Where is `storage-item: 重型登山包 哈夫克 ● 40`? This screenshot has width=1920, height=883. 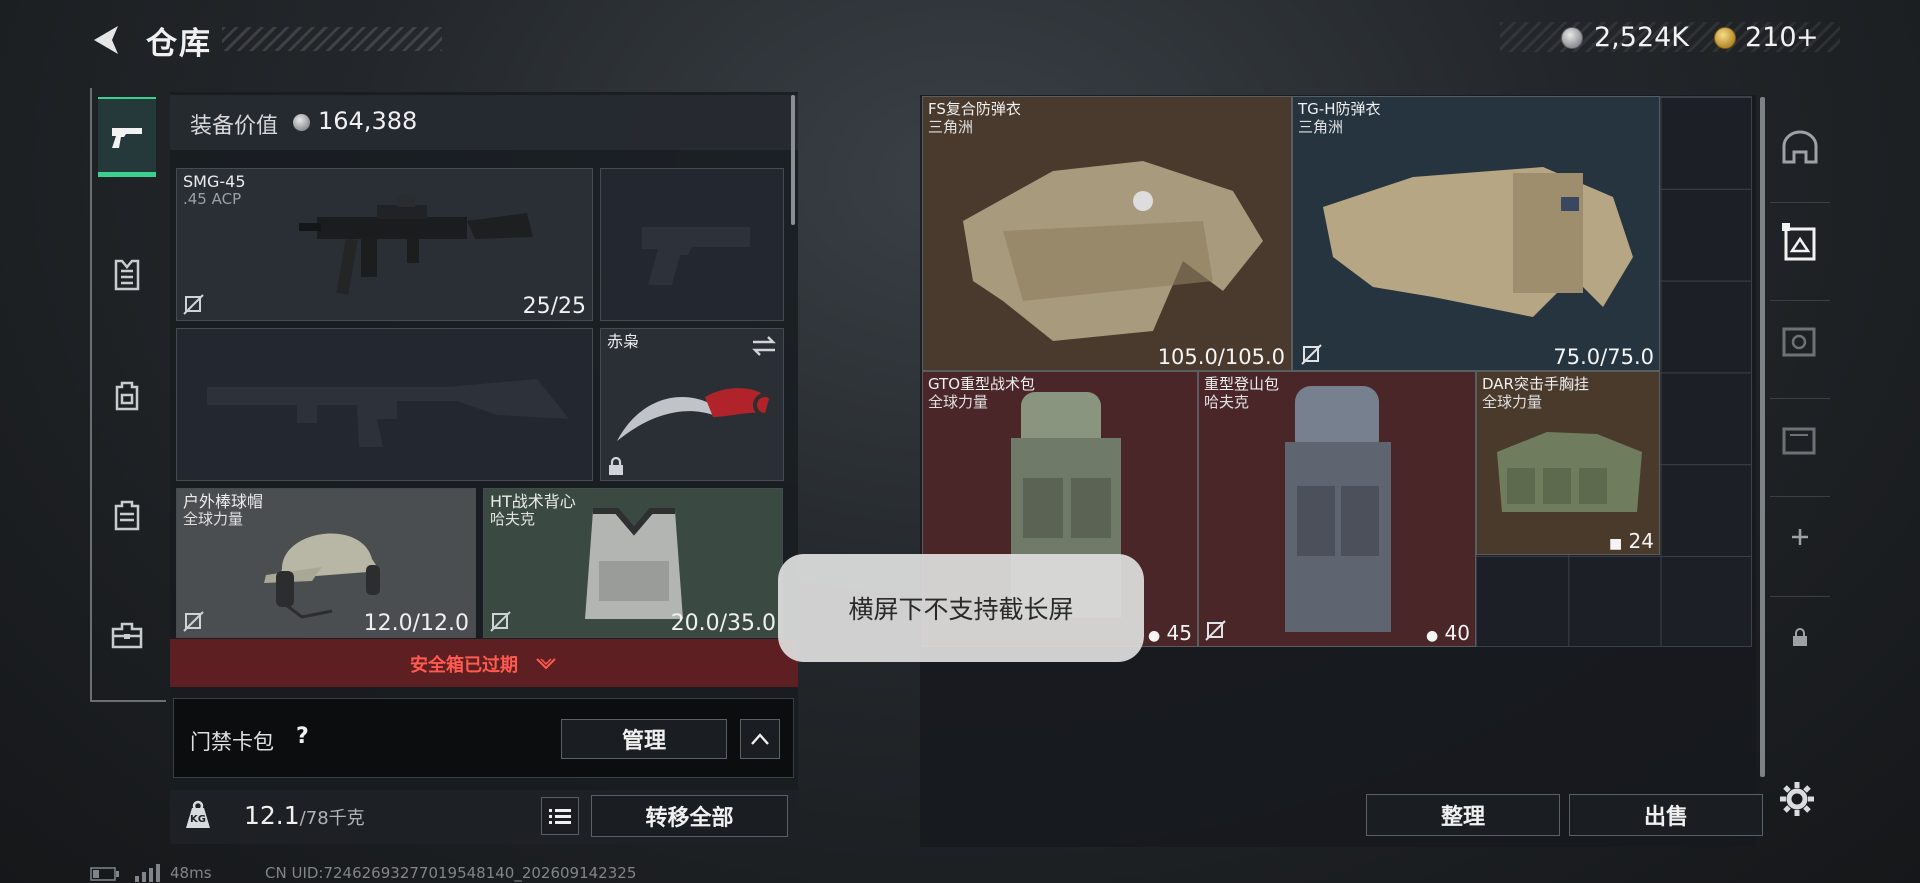
storage-item: 重型登山包 哈夫克 ● 40 is located at coordinates (1337, 509).